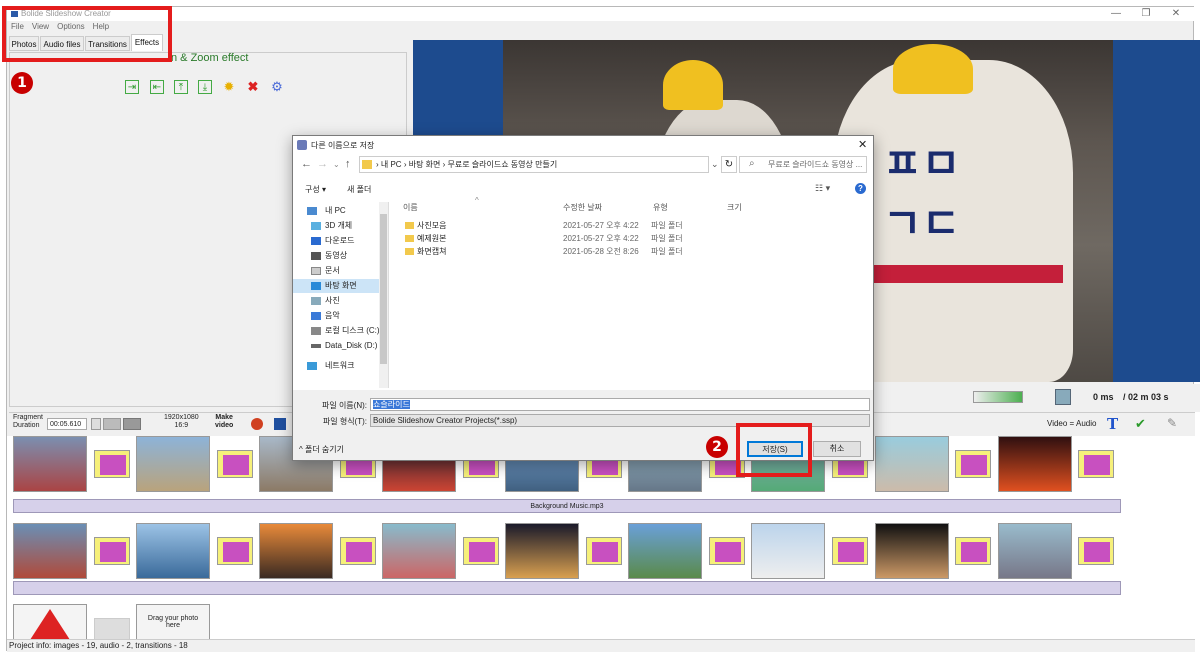 The height and width of the screenshot is (658, 1200). Describe the element at coordinates (224, 422) in the screenshot. I see `make-video-label: Make video` at that location.